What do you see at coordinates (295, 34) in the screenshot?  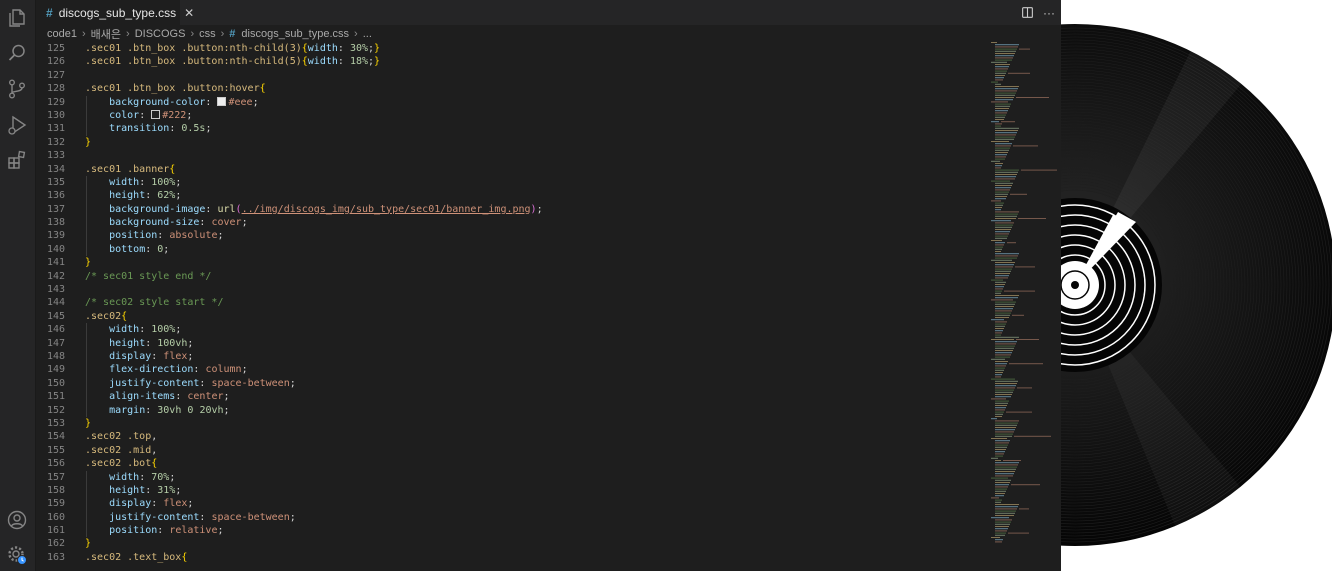 I see `breadcrumb-item-file: discogs_sub_type.css` at bounding box center [295, 34].